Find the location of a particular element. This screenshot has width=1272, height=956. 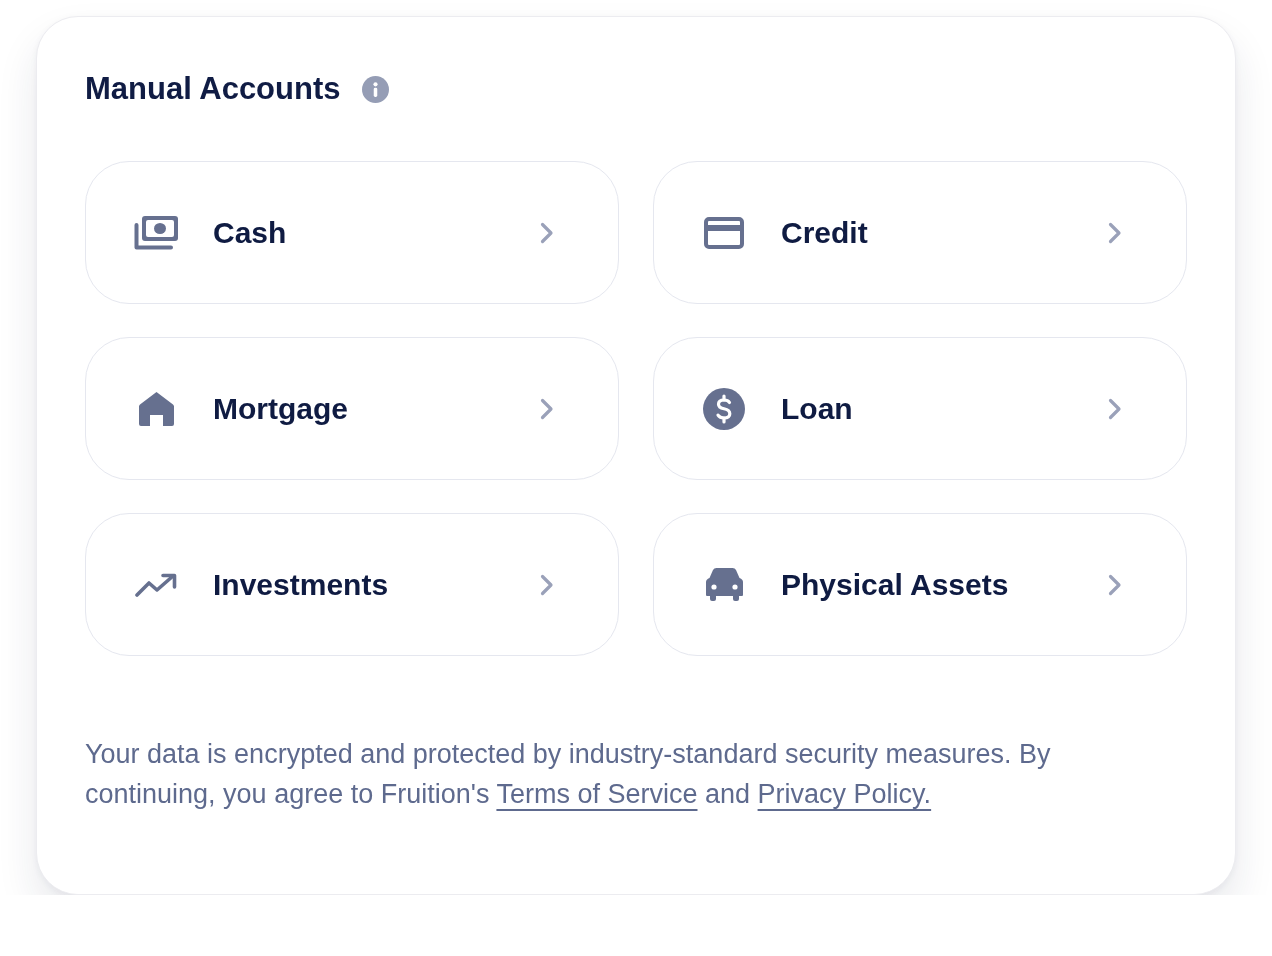

account-type-button: Credit is located at coordinates (920, 232).